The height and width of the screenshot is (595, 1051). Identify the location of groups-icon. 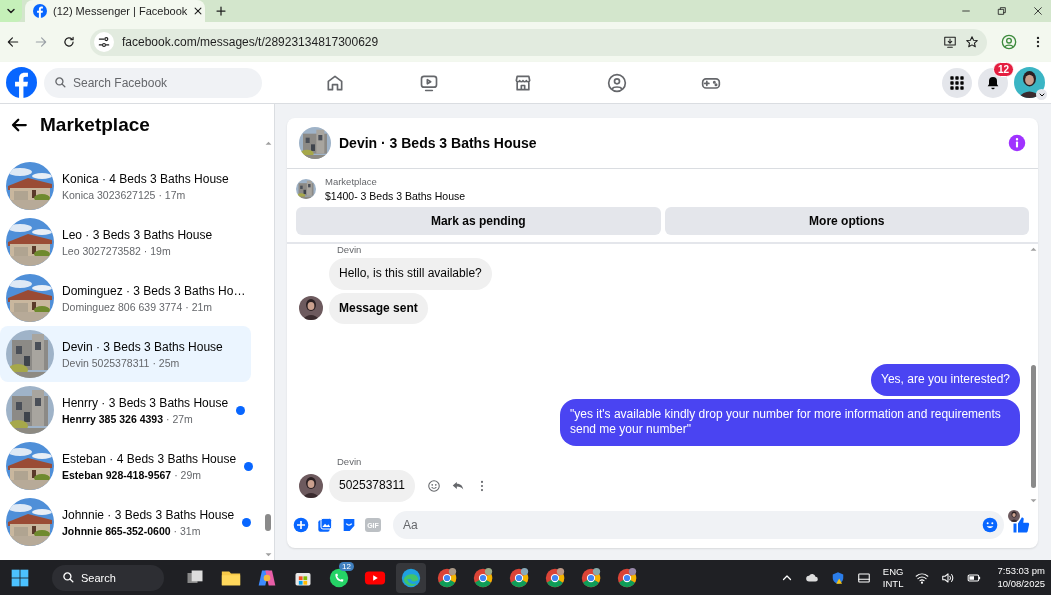
(617, 82).